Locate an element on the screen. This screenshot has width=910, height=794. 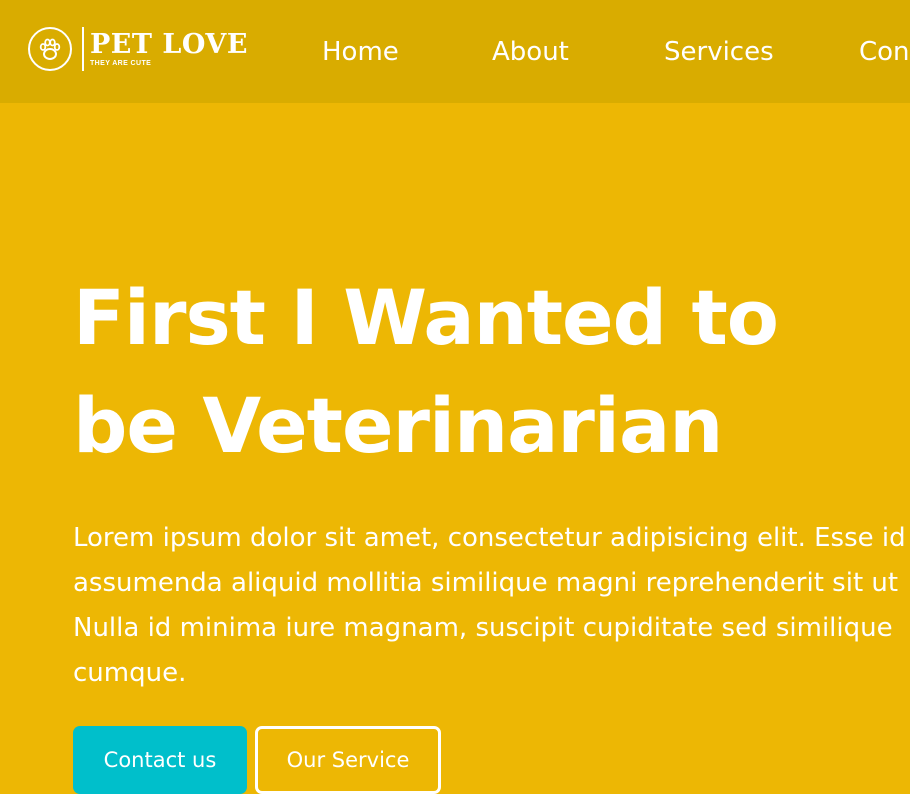
brand-wordmark: PET LOVE They are cute is located at coordinates (169, 49).